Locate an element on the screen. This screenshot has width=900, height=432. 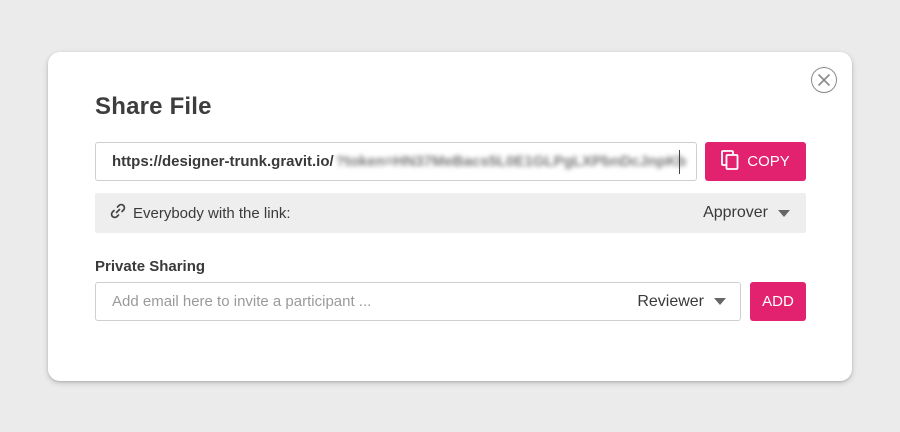
copy-button-label: COPY is located at coordinates (768, 161).